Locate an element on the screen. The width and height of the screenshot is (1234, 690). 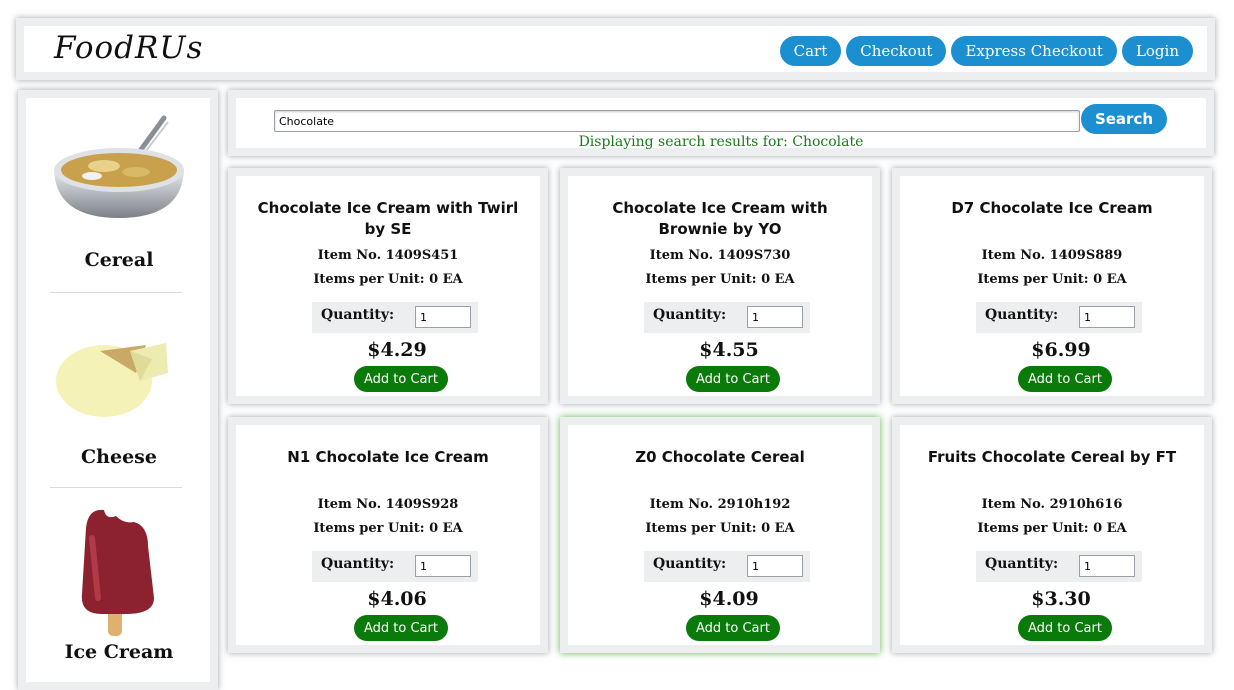
cart-button: Cart is located at coordinates (810, 51).